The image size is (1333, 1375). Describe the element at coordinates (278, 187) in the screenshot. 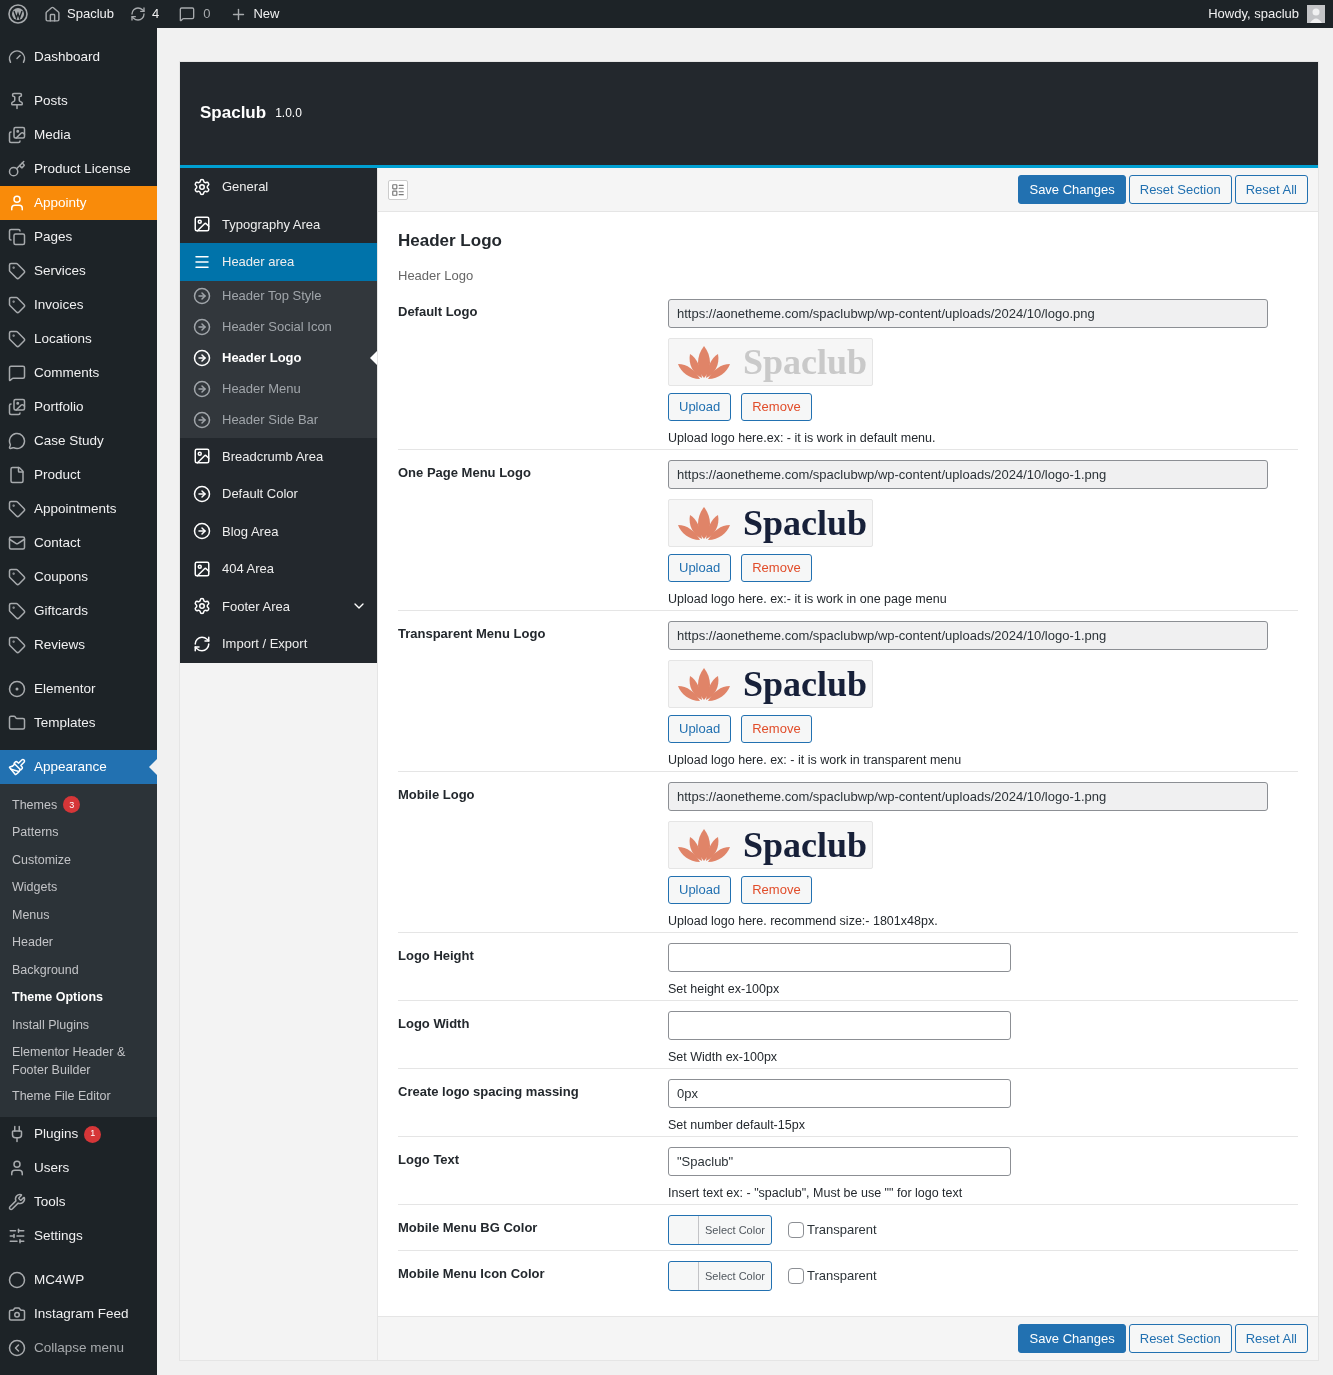

I see `options-nav-item: General` at that location.